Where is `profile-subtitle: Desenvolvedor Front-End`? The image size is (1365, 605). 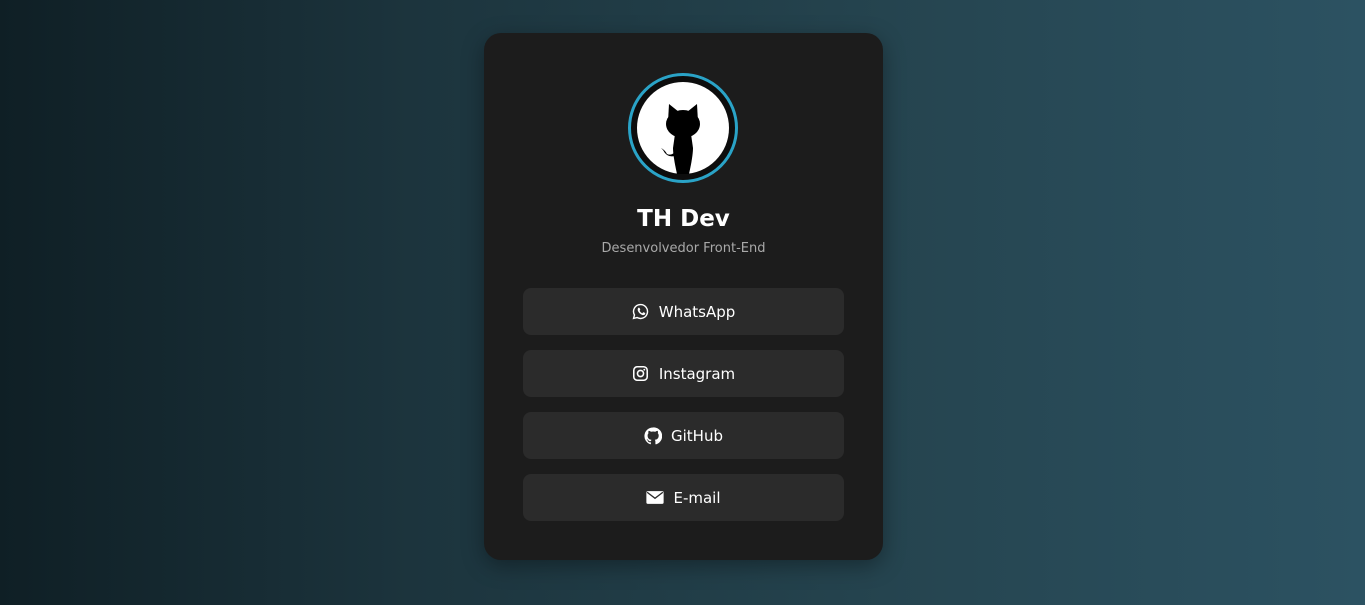 profile-subtitle: Desenvolvedor Front-End is located at coordinates (683, 248).